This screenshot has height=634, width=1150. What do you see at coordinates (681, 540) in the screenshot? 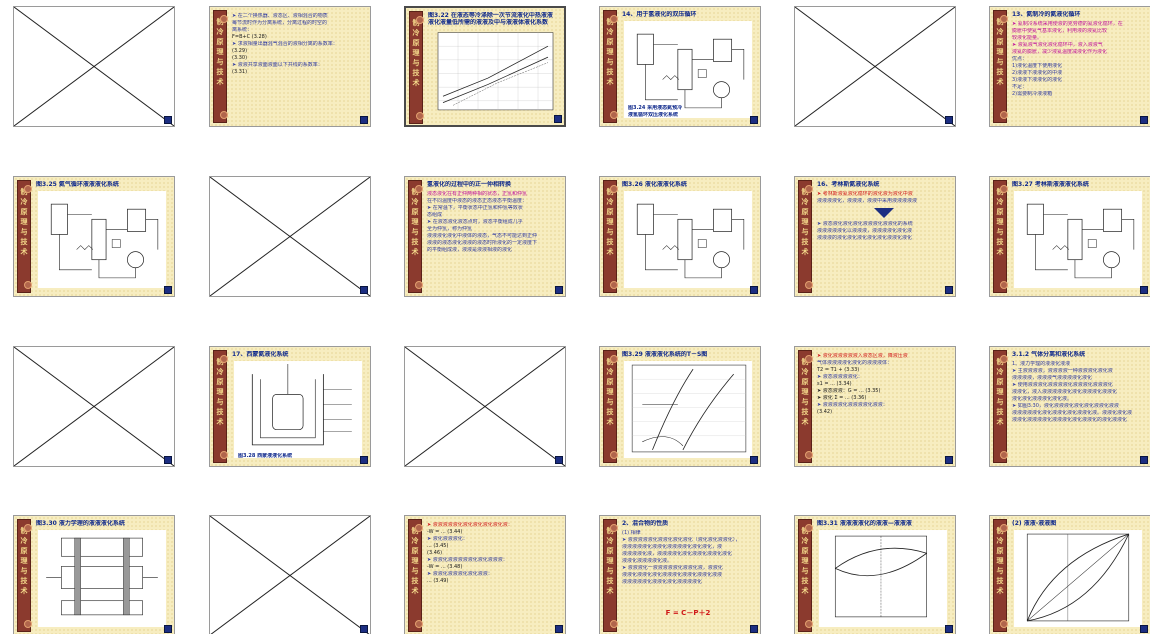
I see `text-line: ➤ 液液液液液化液液化液化液化（液化液化液液化），` at bounding box center [681, 540].